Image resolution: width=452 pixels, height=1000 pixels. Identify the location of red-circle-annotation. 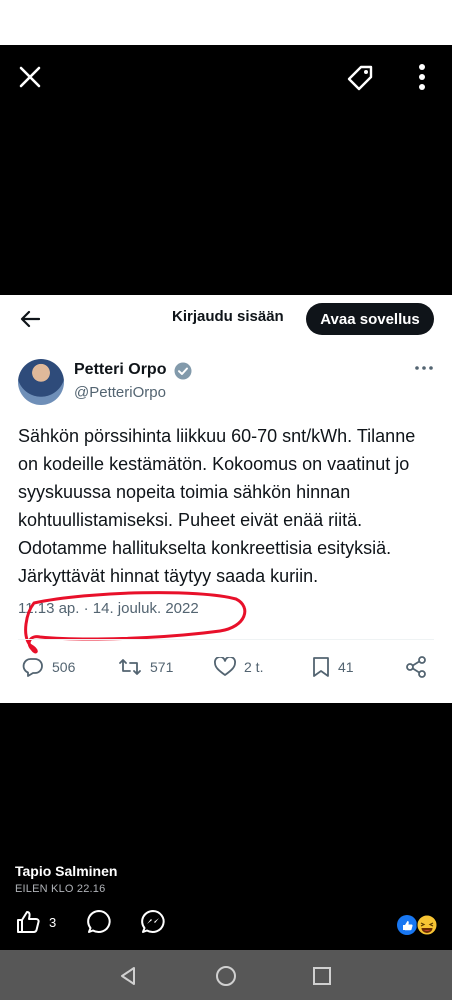
(135, 622).